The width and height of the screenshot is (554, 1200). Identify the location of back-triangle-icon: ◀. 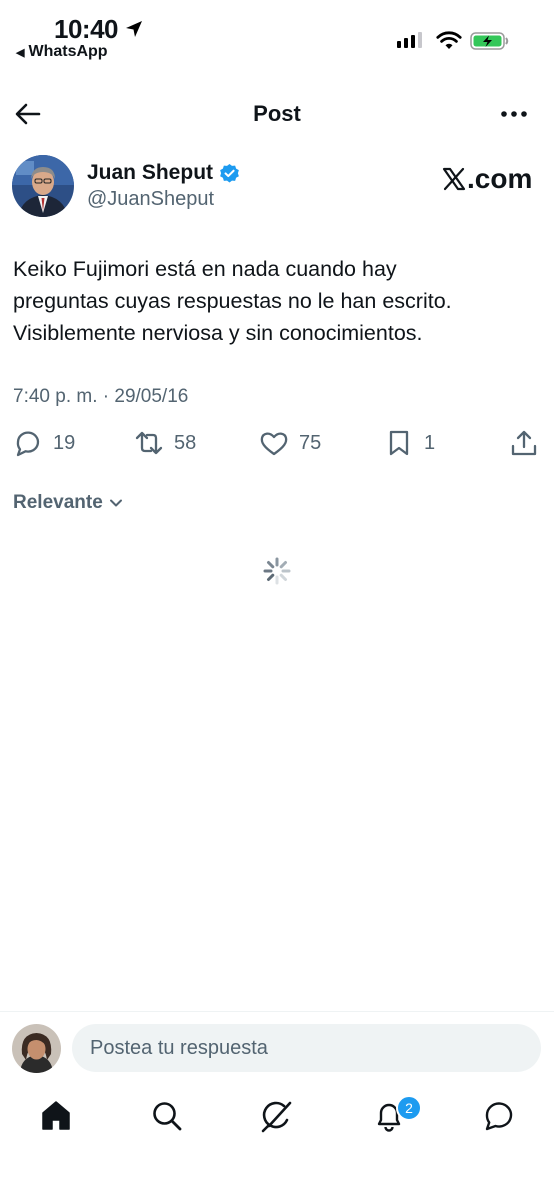
(20, 52).